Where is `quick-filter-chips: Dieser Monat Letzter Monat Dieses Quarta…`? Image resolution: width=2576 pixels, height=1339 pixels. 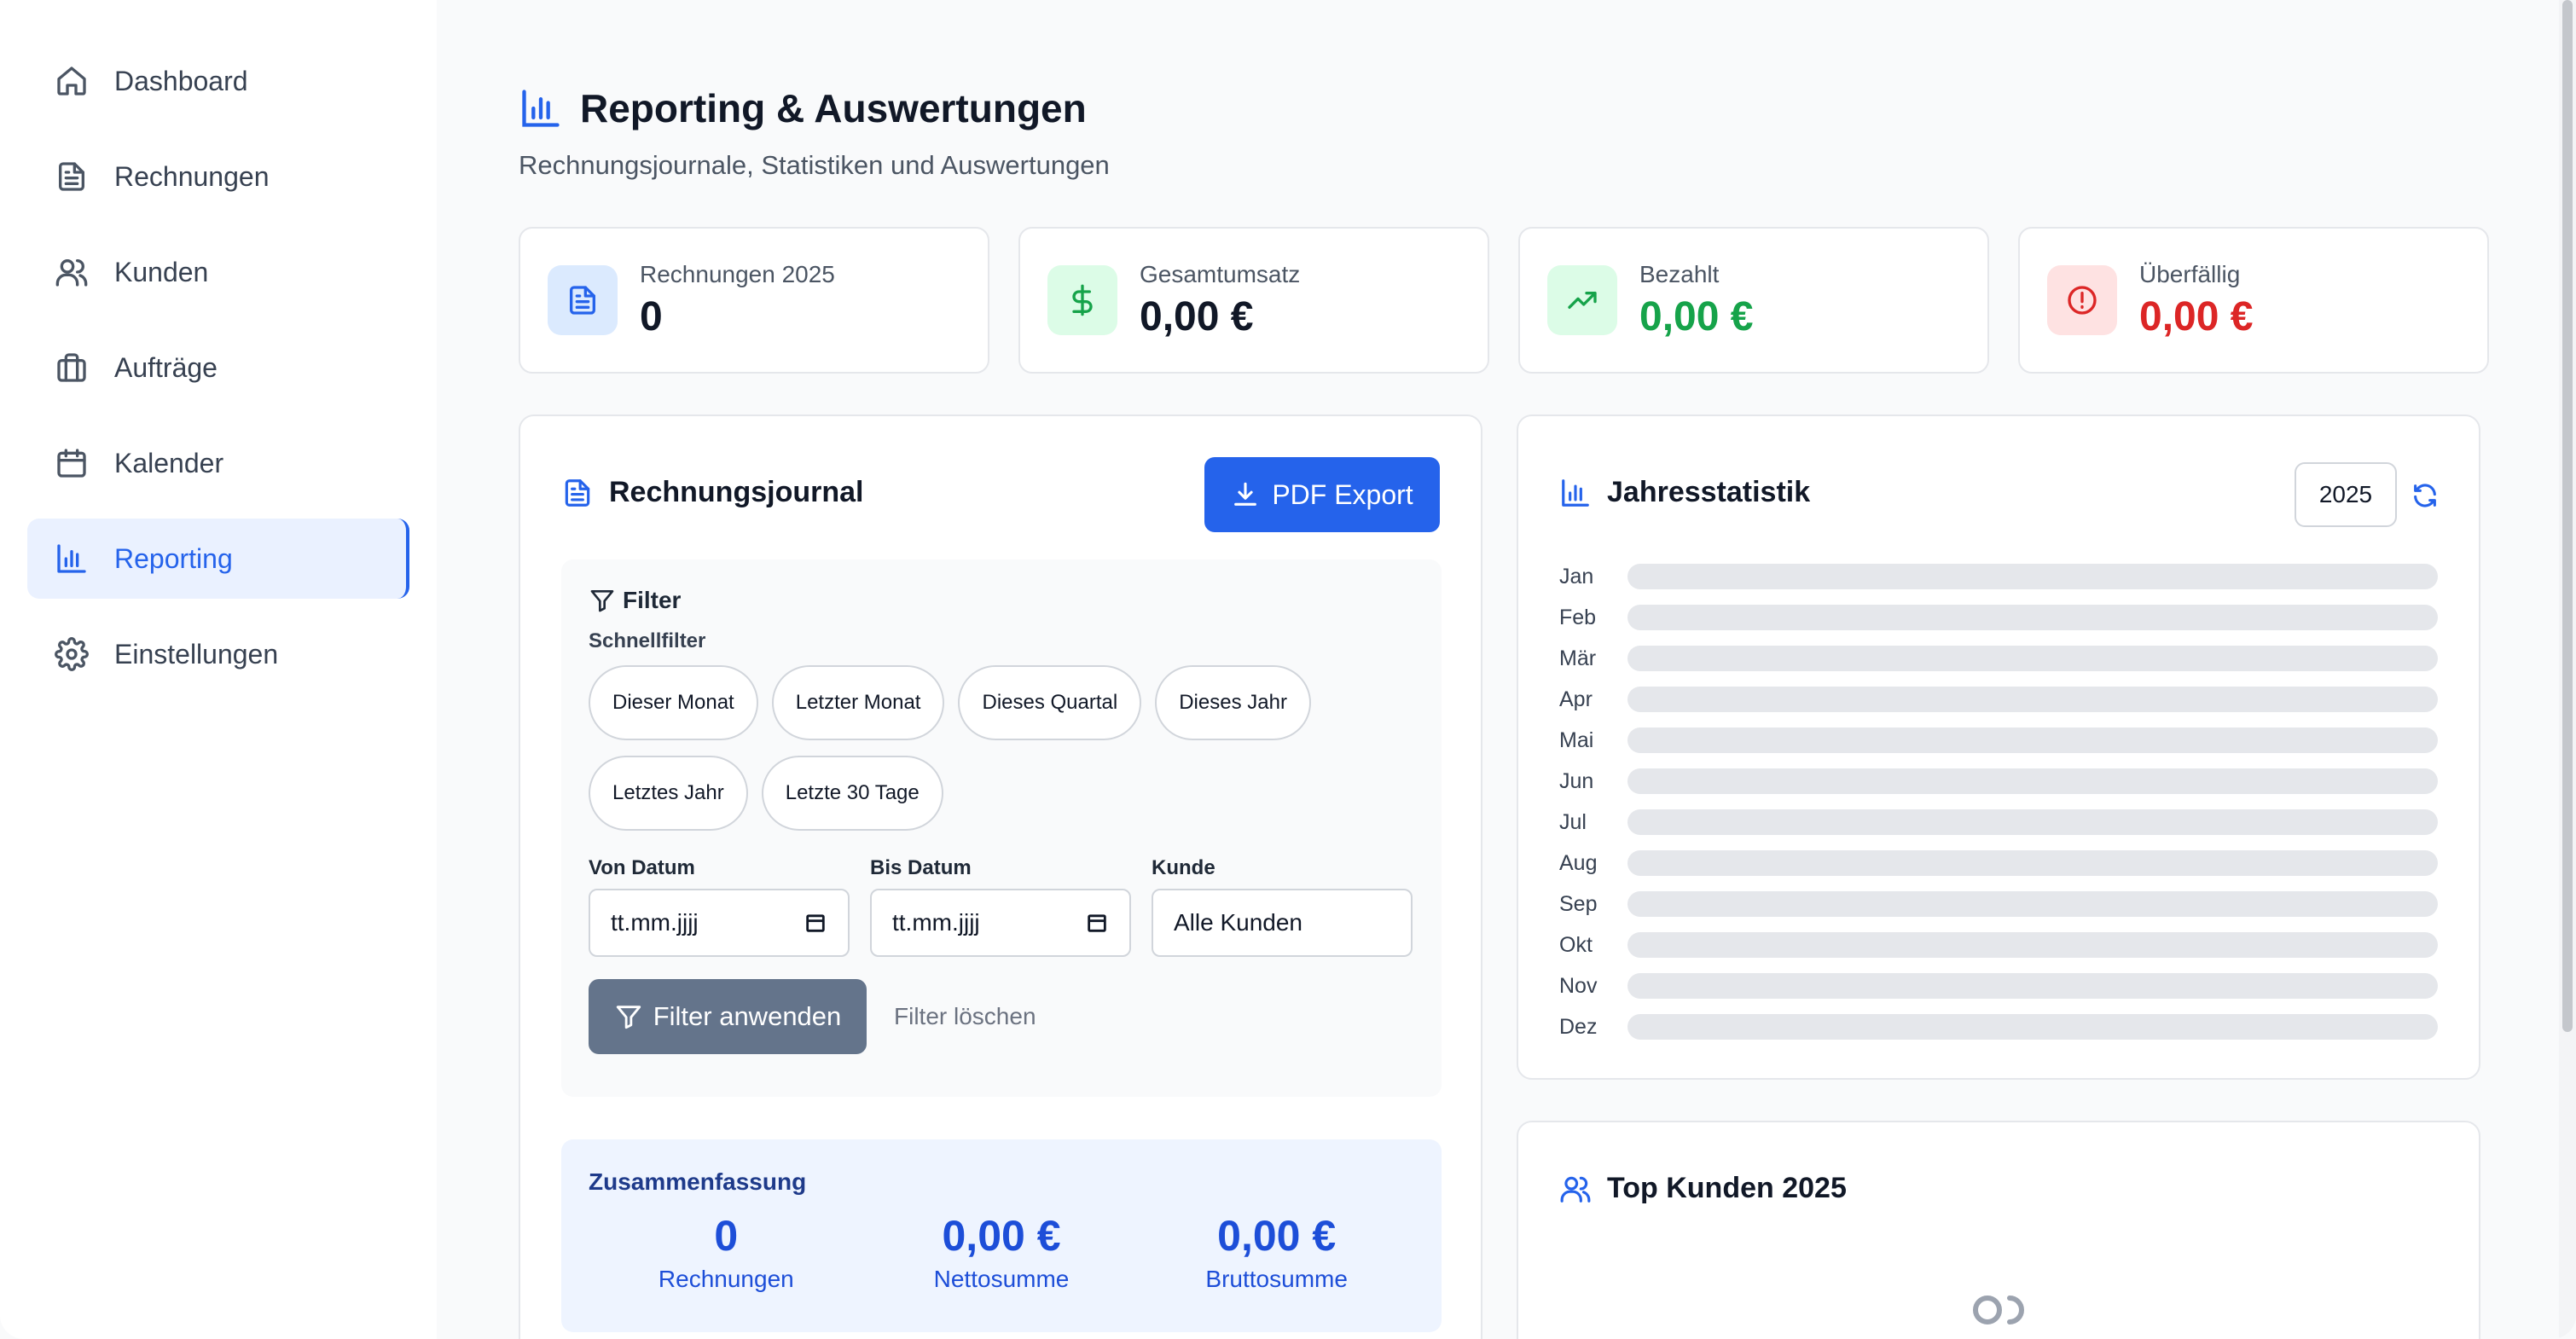
quick-filter-chips: Dieser Monat Letzter Monat Dieses Quarta… is located at coordinates (972, 748).